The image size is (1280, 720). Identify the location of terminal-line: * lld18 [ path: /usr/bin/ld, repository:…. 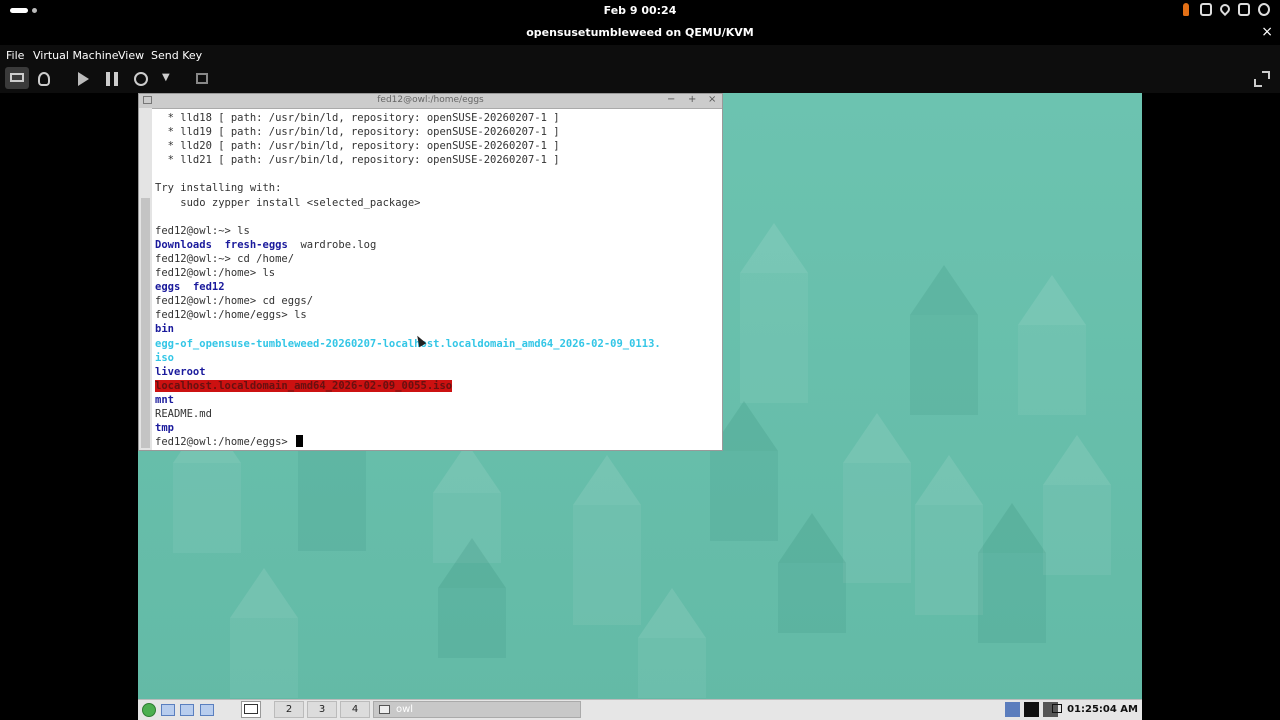
(437, 118).